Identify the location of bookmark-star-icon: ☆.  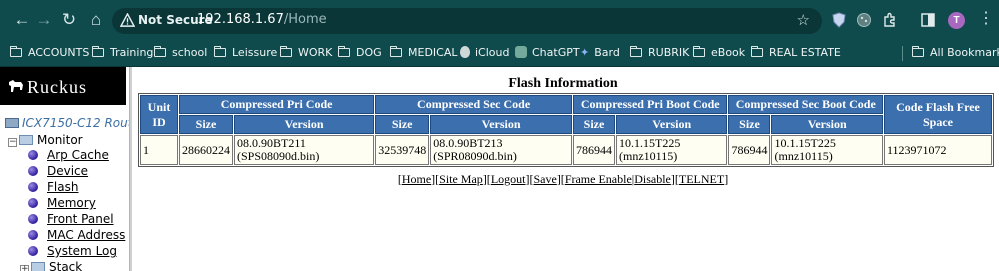
(803, 20).